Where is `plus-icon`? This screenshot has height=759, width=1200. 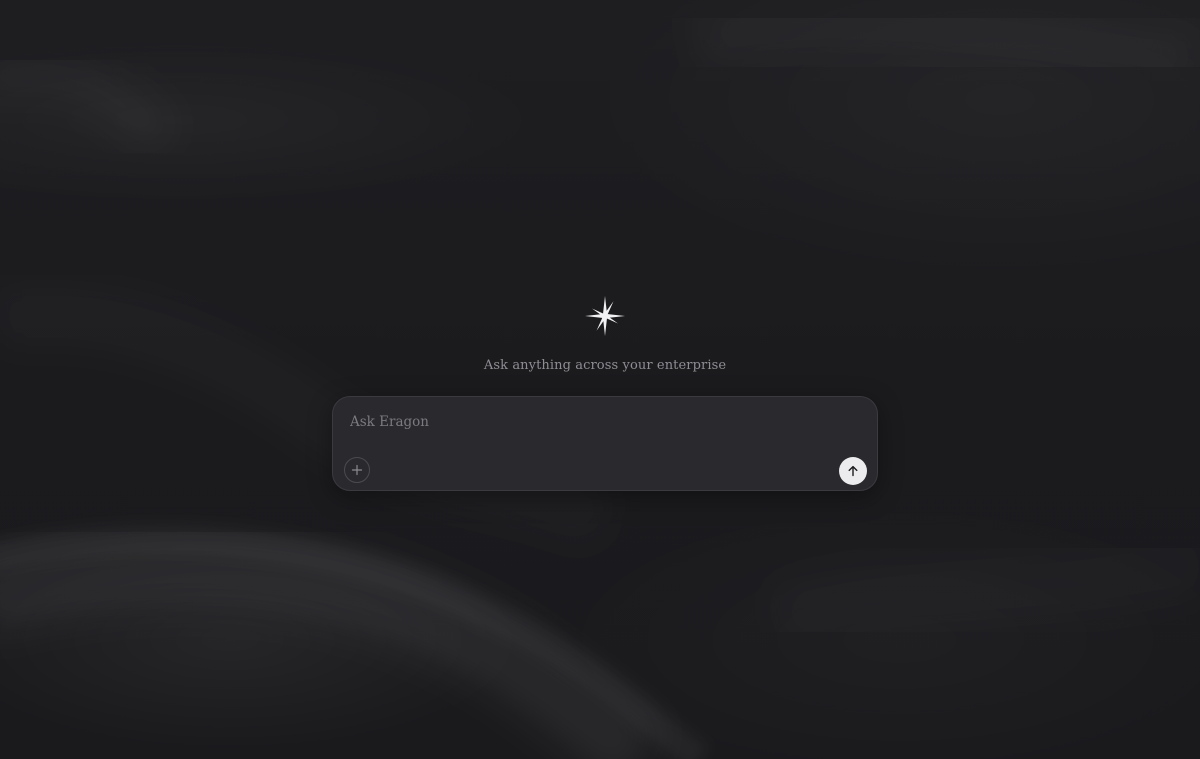
plus-icon is located at coordinates (357, 470).